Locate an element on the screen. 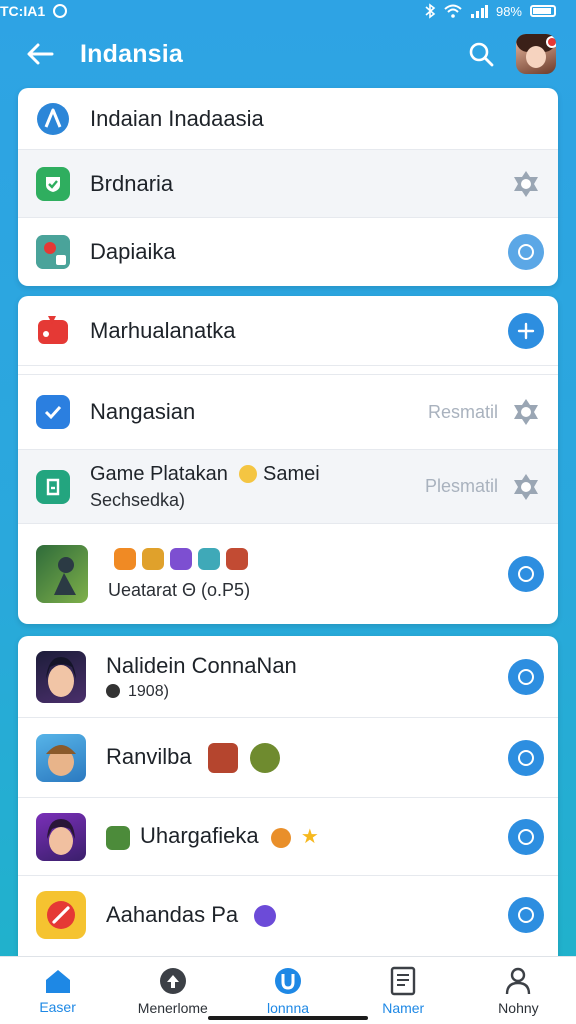 The image size is (576, 1024). moon-icon is located at coordinates (265, 916).